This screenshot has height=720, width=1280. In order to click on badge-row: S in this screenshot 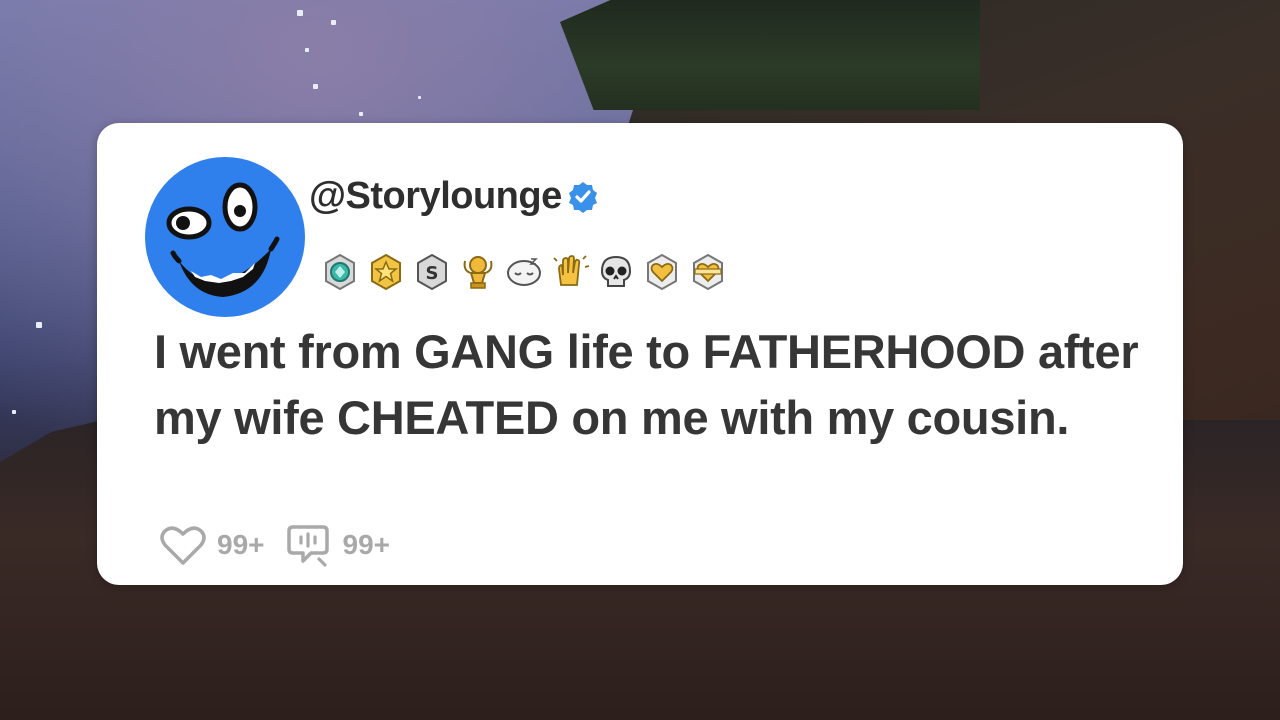, I will do `click(524, 272)`.